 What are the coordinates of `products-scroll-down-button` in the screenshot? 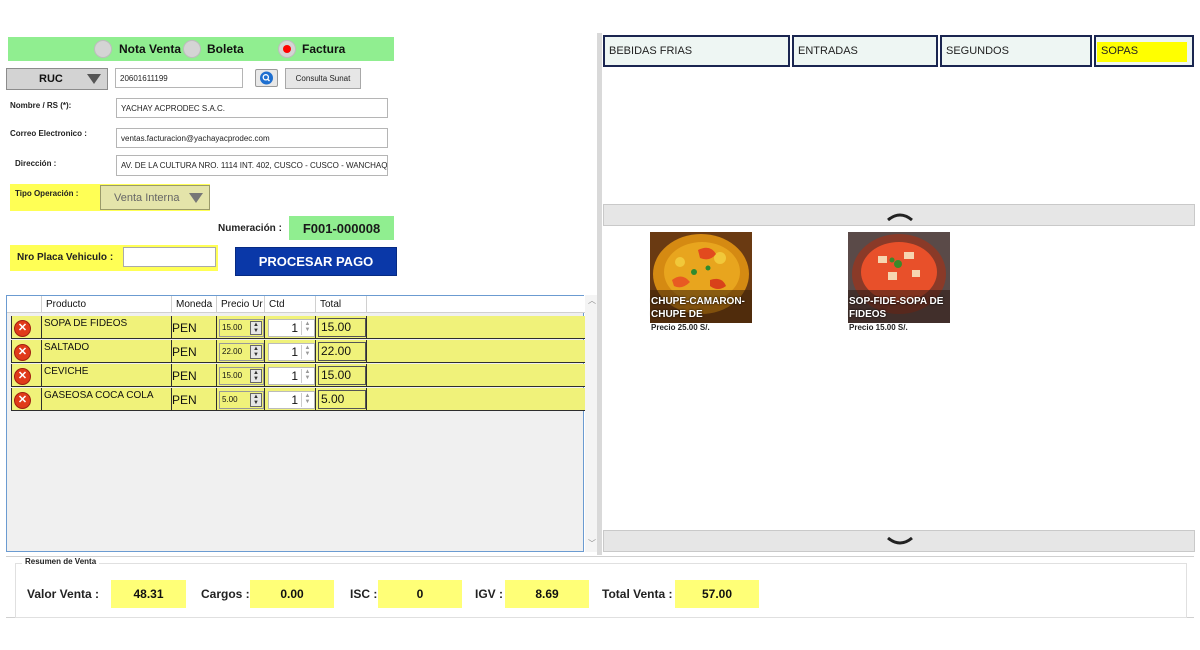 It's located at (899, 541).